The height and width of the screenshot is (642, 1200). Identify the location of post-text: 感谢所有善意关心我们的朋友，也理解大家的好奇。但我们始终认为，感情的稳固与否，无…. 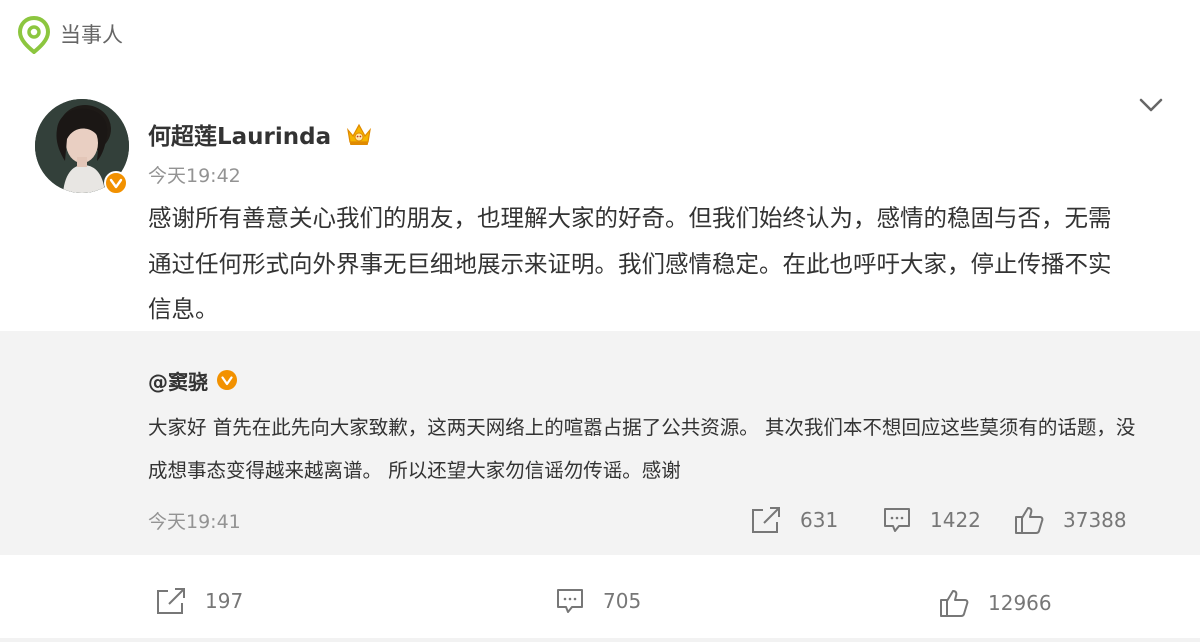
(630, 263).